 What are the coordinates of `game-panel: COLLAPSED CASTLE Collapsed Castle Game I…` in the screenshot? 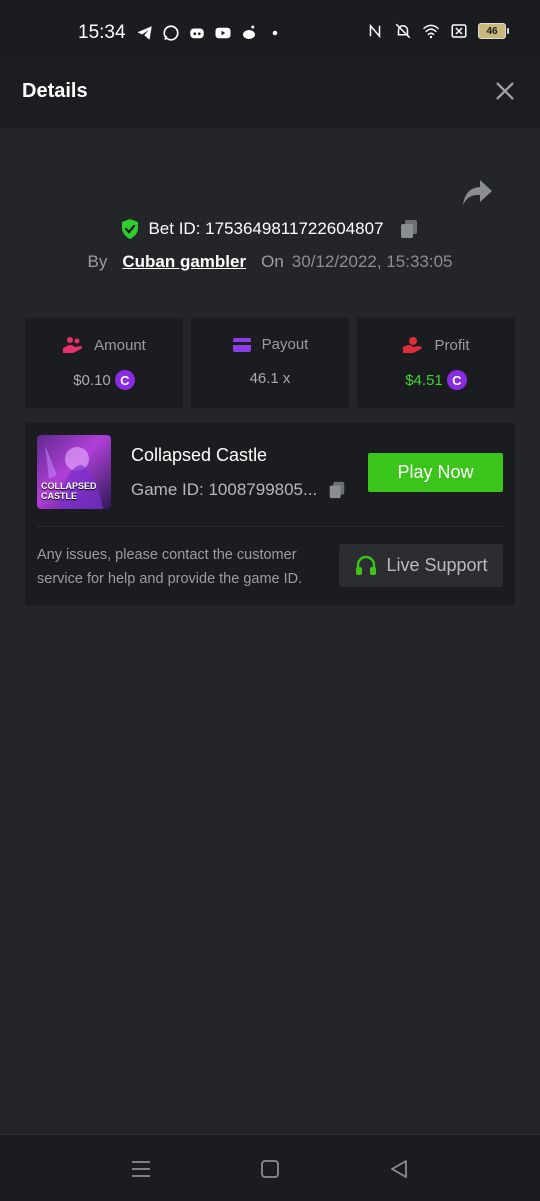 It's located at (270, 514).